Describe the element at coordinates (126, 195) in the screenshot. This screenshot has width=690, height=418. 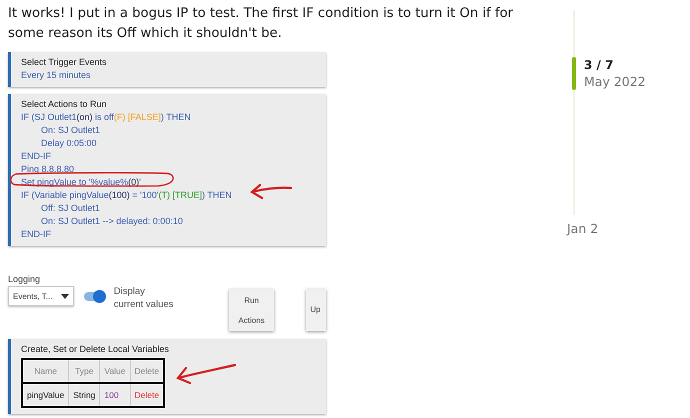
I see `code-line: IF (Variable pingValue(100) = '100'(T) [TRUE]) THEN` at that location.